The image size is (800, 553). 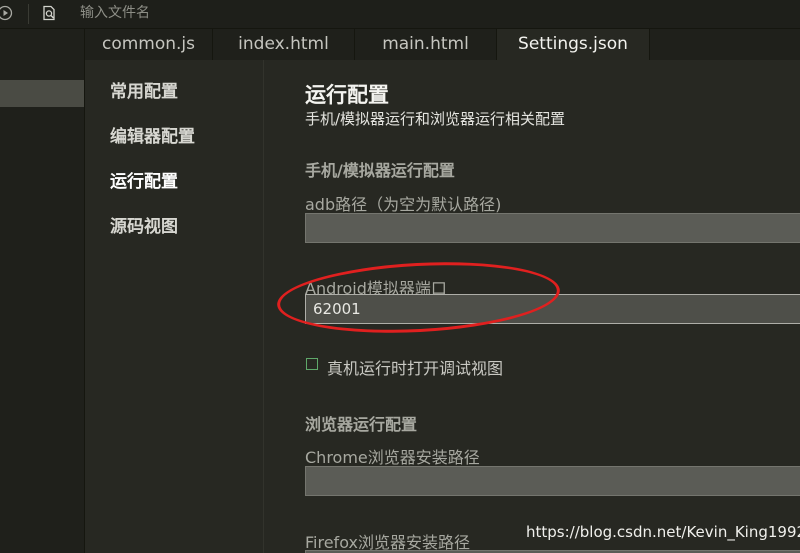 I want to click on tab-index-html: index.html, so click(x=284, y=44).